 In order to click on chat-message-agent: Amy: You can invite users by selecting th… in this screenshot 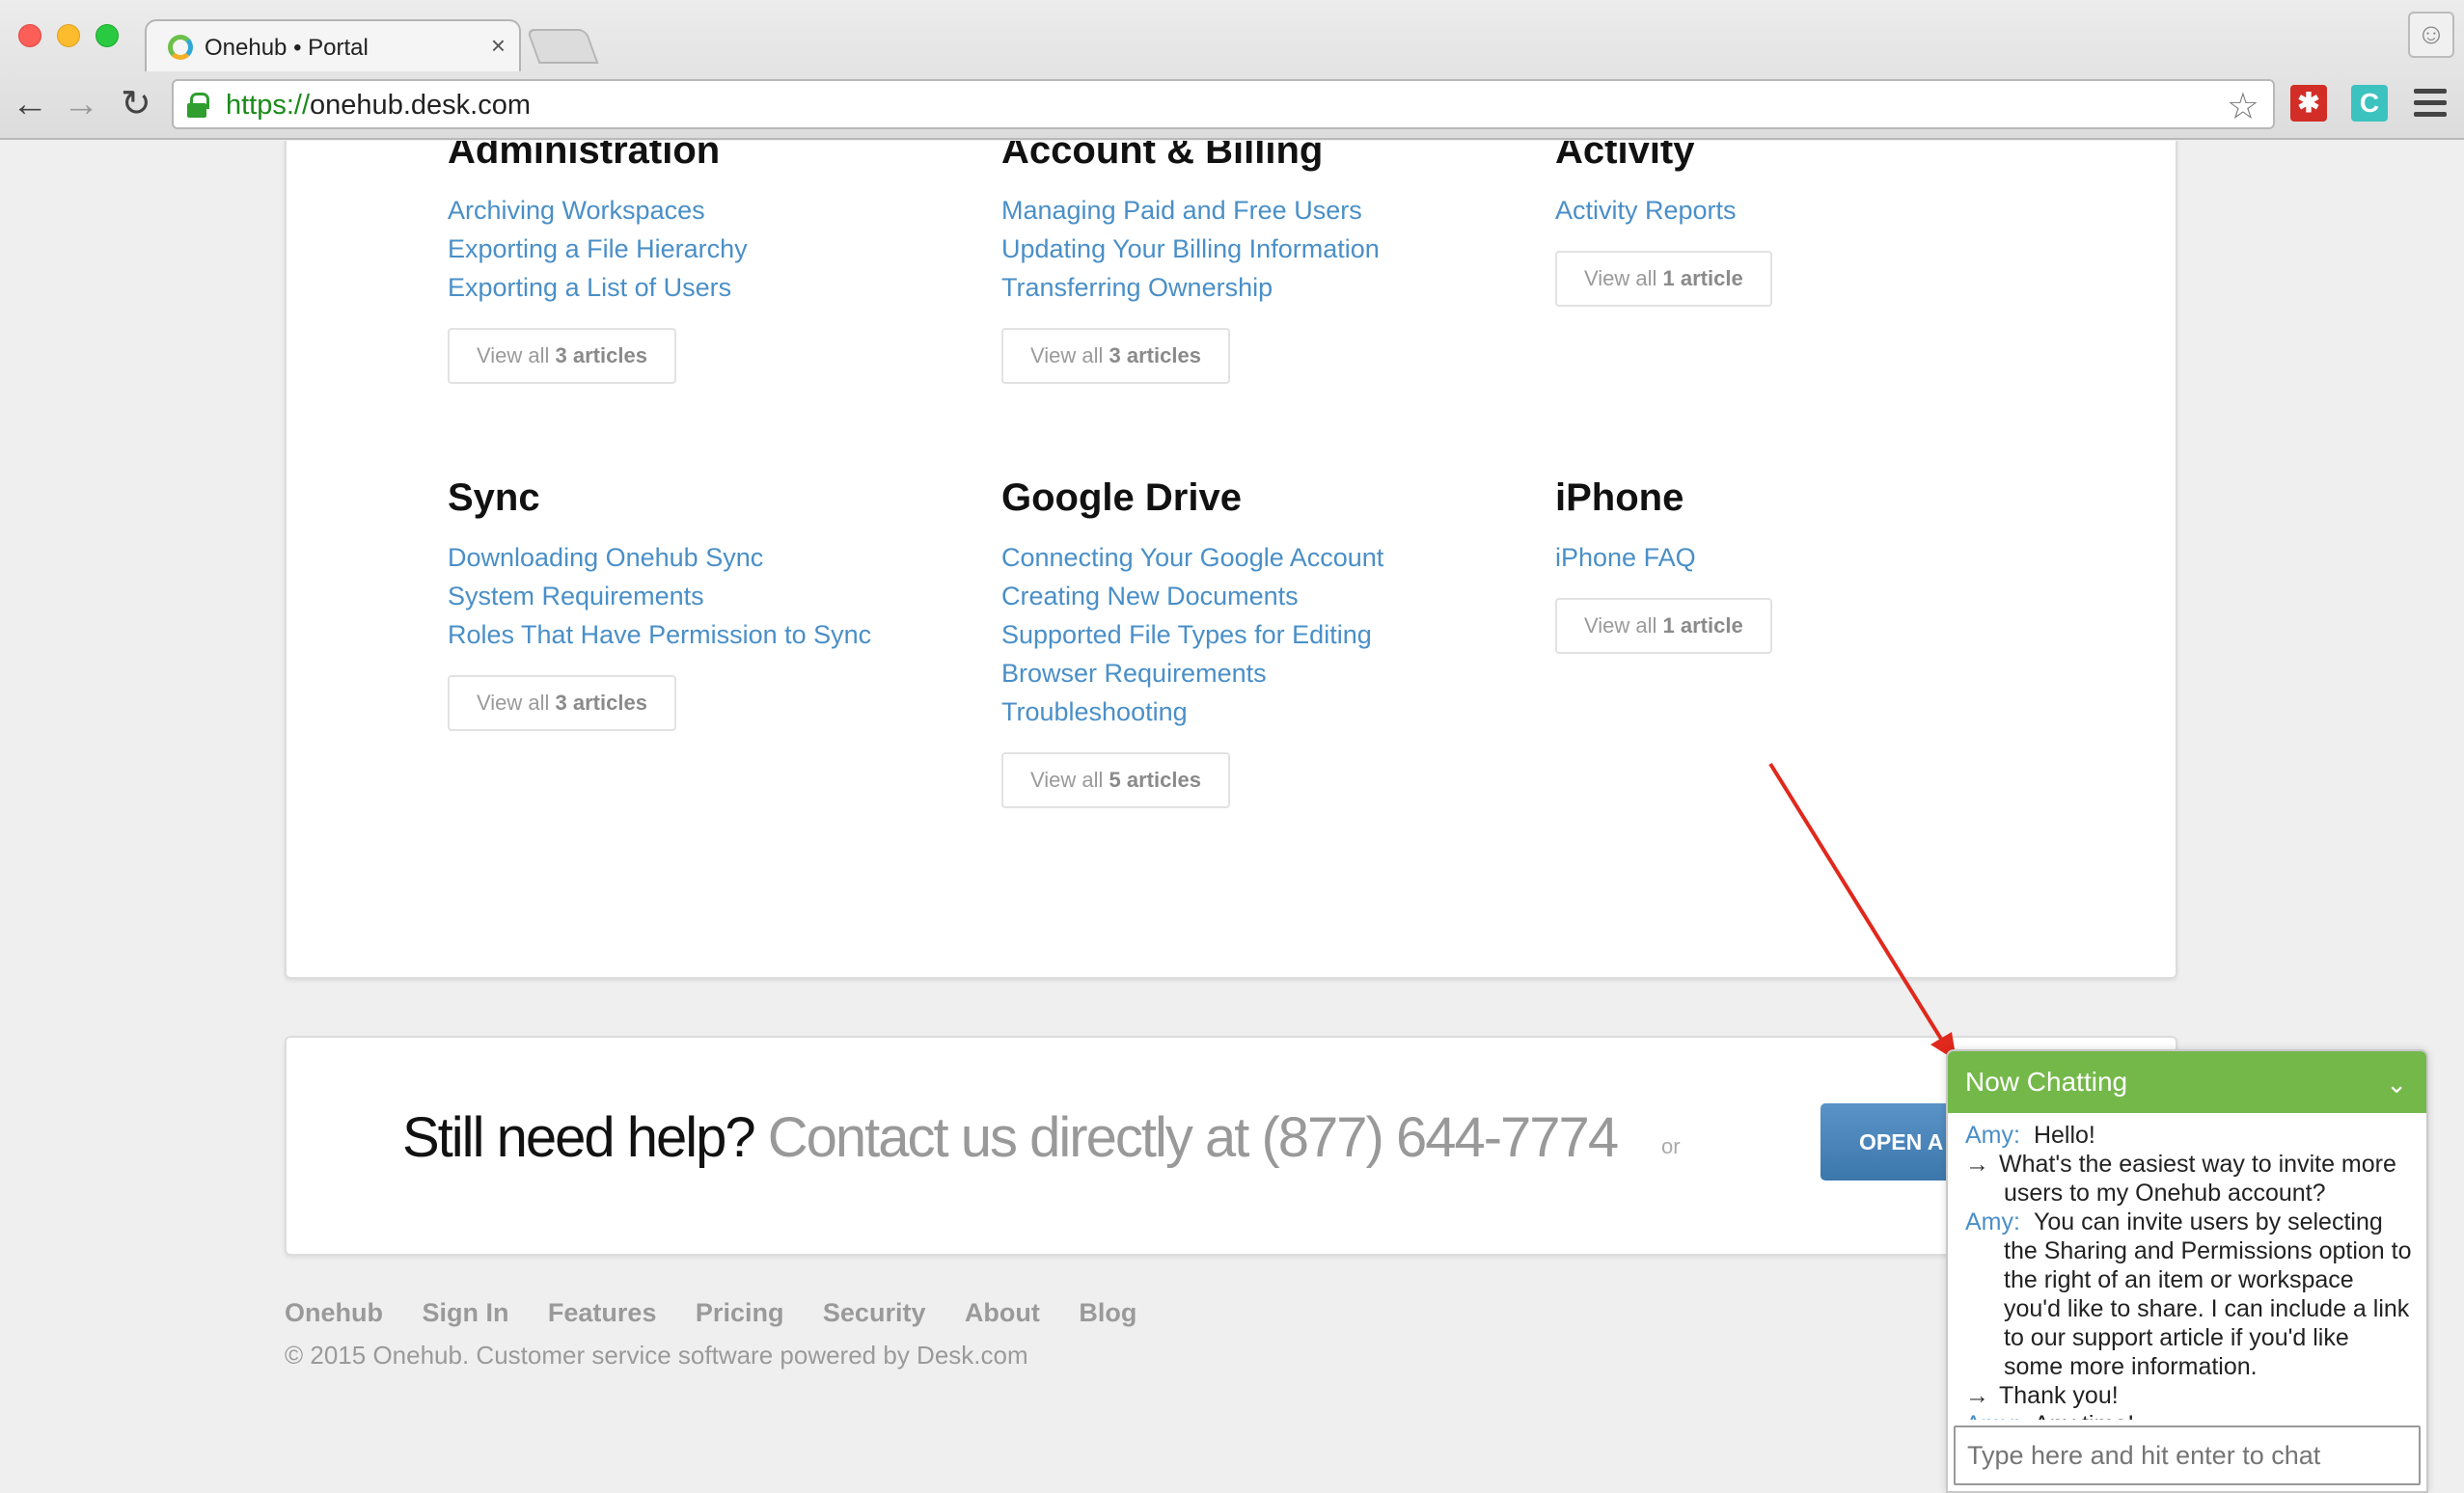, I will do `click(2189, 1294)`.